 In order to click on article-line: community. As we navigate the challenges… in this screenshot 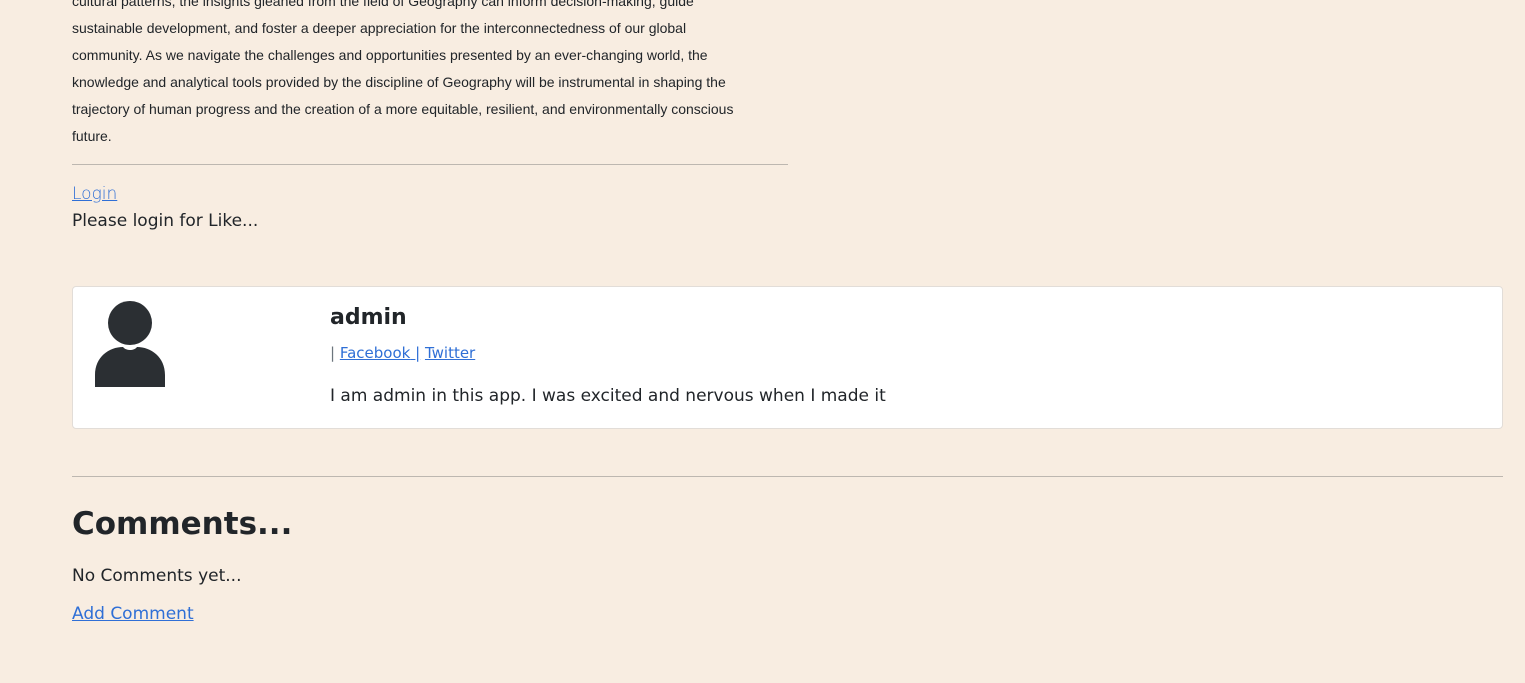, I will do `click(390, 55)`.